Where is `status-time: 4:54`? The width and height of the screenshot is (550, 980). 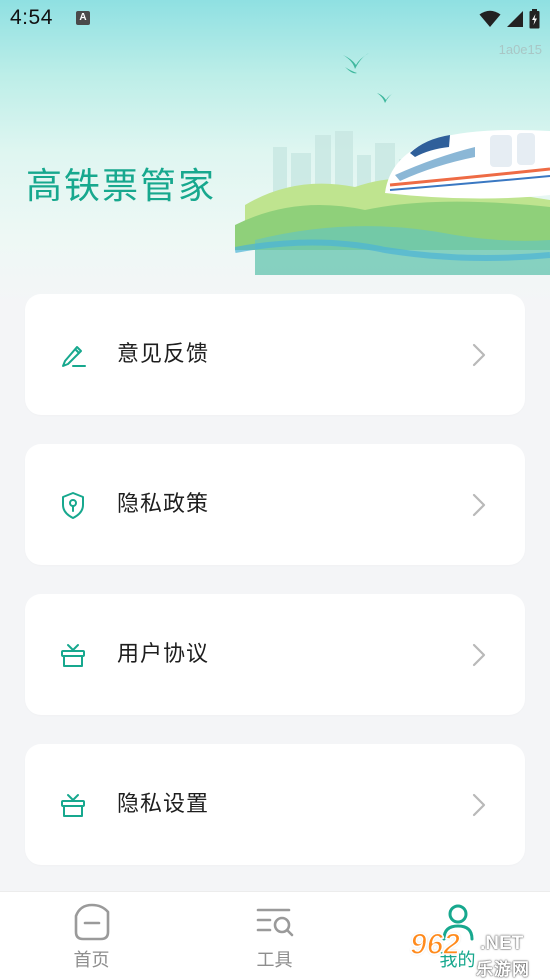 status-time: 4:54 is located at coordinates (31, 17).